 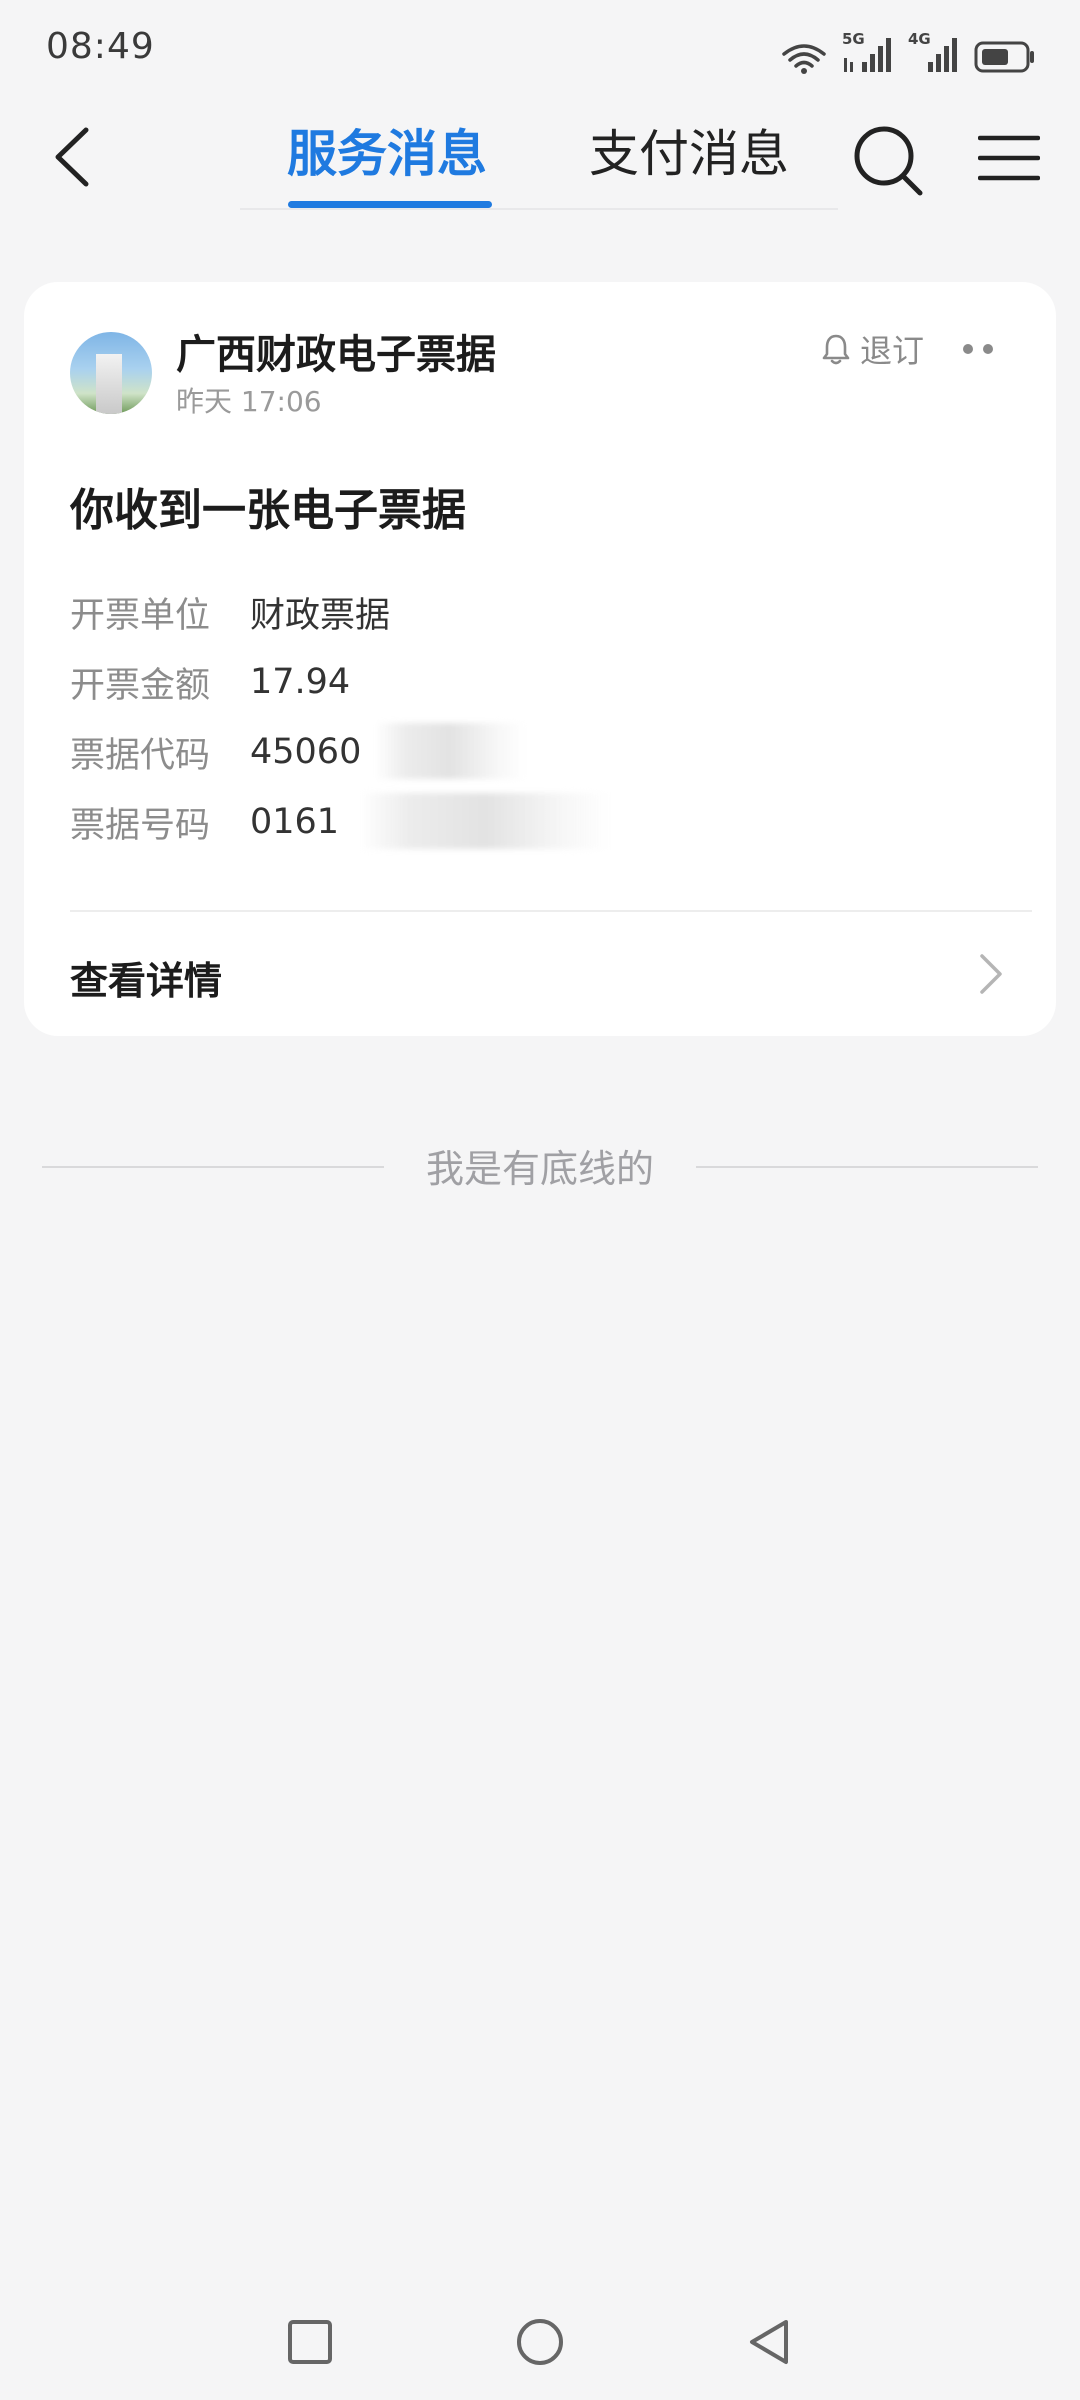 I want to click on card-title: 你收到一张电子票据, so click(x=268, y=510).